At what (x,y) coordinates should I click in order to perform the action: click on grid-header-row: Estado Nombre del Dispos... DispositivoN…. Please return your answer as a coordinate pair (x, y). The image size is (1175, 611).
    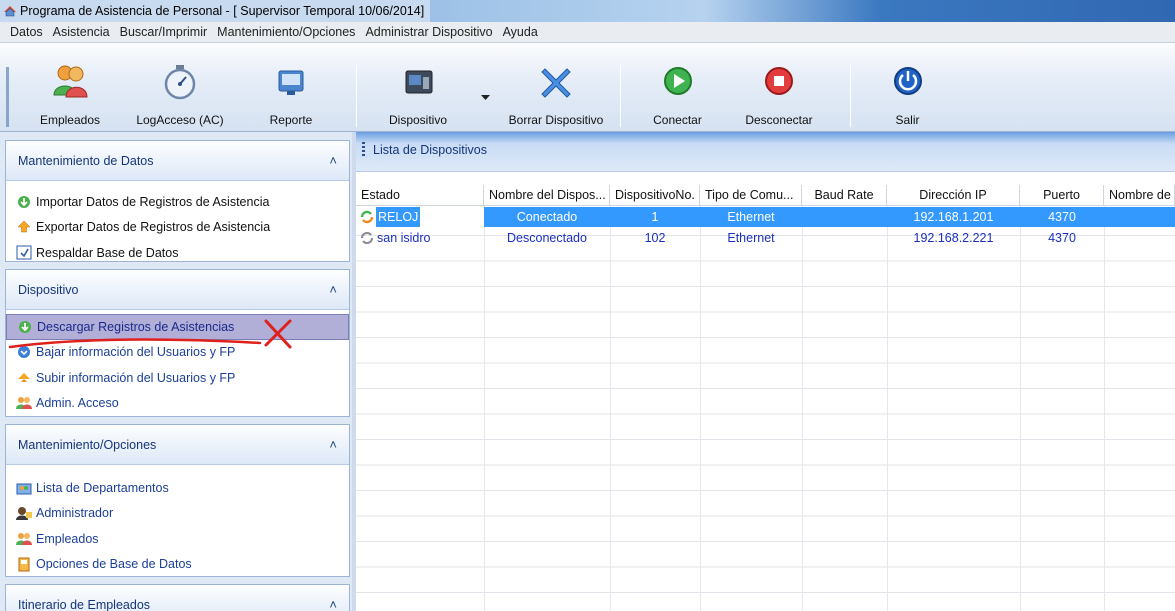
    Looking at the image, I should click on (765, 195).